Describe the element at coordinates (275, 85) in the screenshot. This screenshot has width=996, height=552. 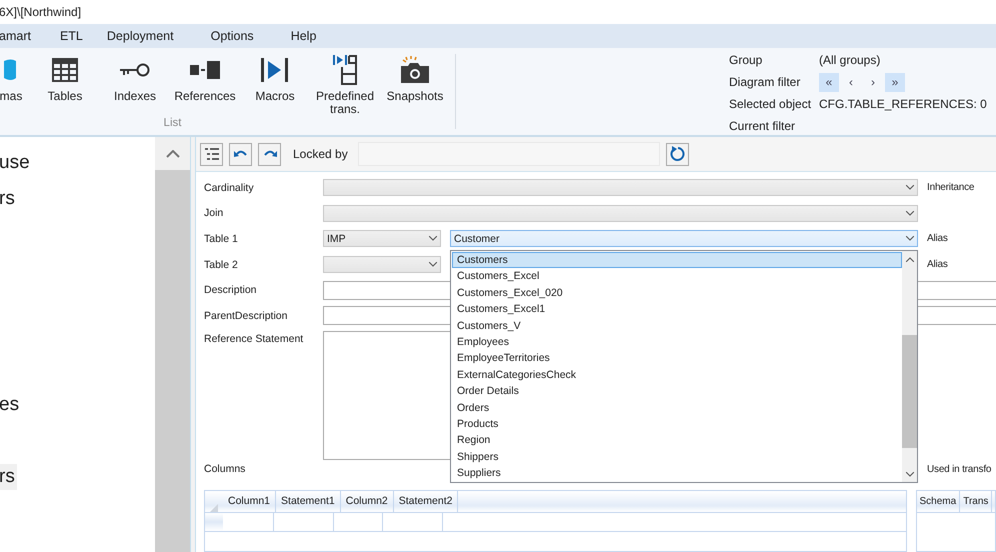
I see `ribbon-button: Macros` at that location.